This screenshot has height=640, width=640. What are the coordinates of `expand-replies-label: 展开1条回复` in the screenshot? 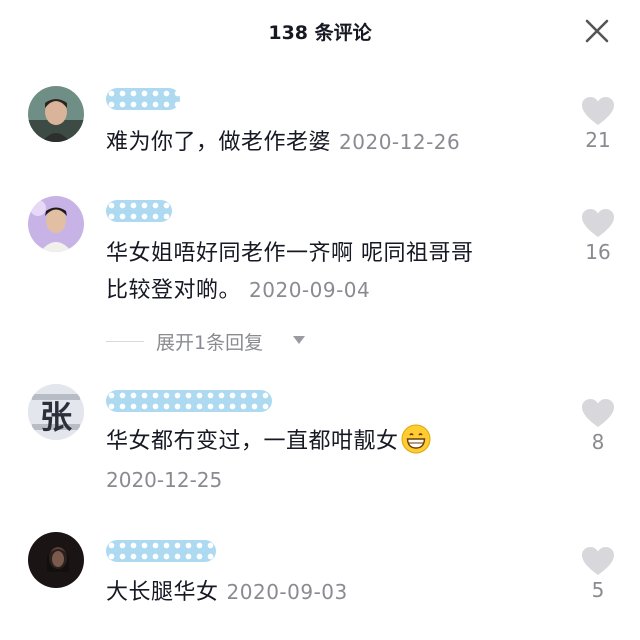 It's located at (210, 343).